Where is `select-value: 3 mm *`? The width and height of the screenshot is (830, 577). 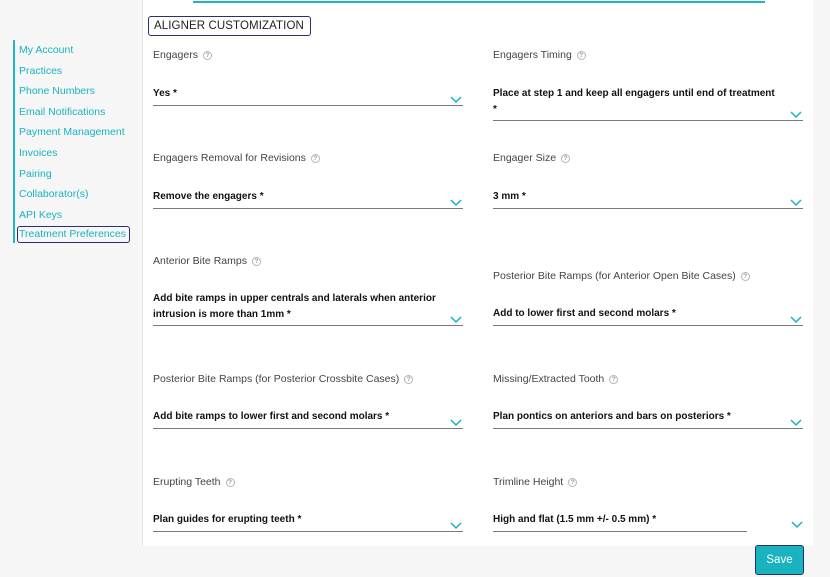
select-value: 3 mm * is located at coordinates (509, 196).